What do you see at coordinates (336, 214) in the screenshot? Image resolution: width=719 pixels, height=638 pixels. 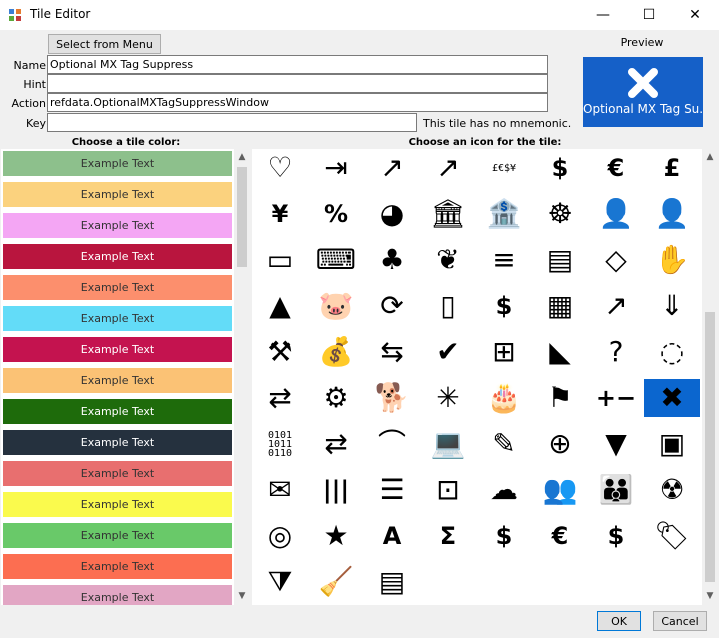 I see `percent-icon: %` at bounding box center [336, 214].